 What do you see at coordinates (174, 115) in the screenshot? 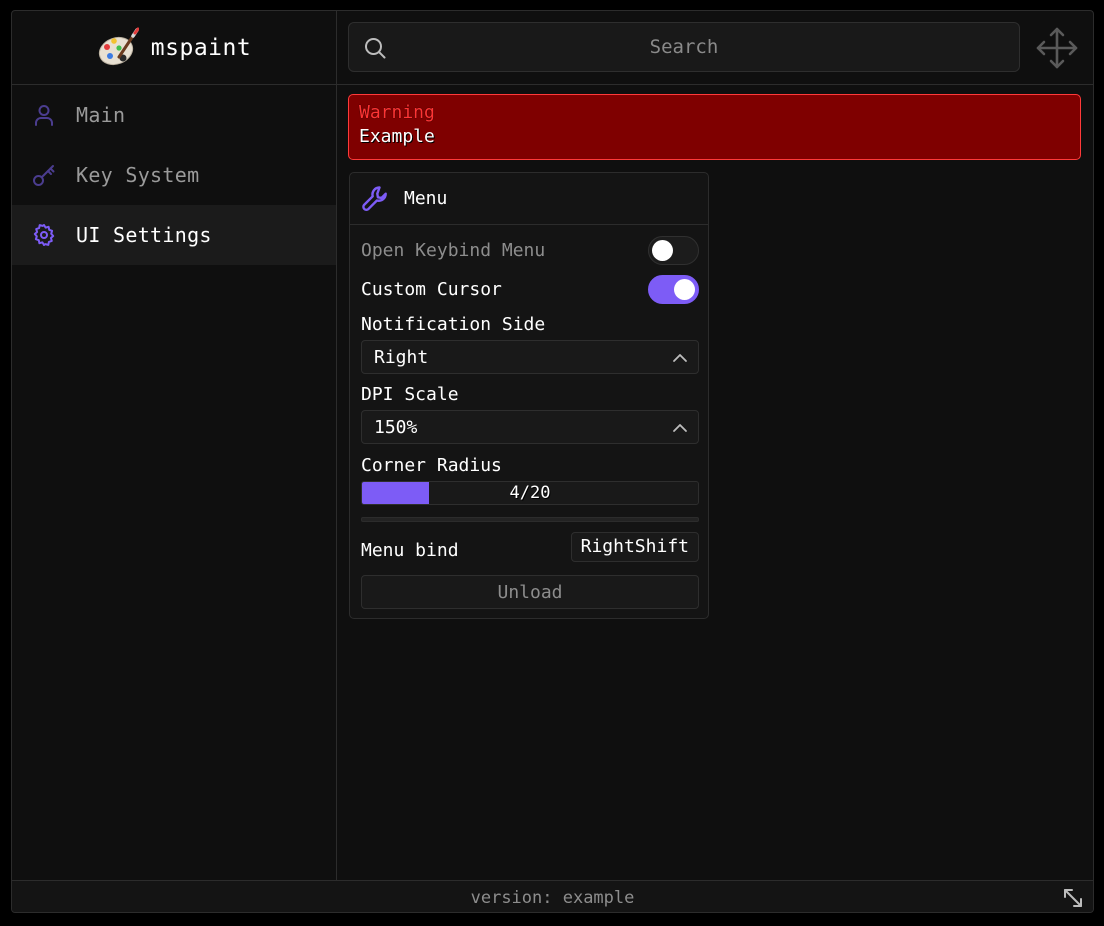
I see `sidebar-item-main: Main` at bounding box center [174, 115].